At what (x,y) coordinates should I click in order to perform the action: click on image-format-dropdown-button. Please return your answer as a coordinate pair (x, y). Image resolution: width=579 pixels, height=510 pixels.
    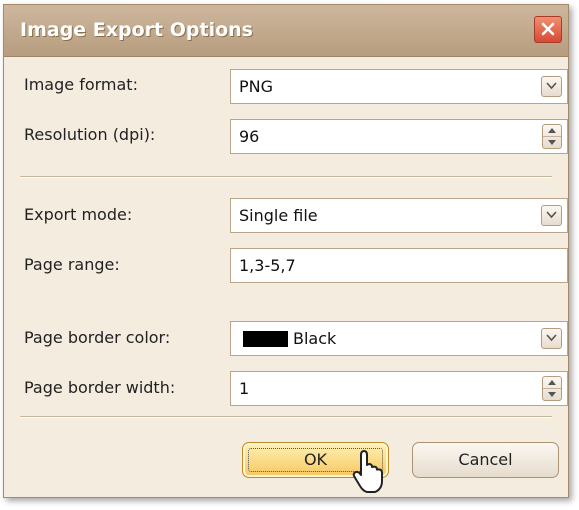
    Looking at the image, I should click on (551, 86).